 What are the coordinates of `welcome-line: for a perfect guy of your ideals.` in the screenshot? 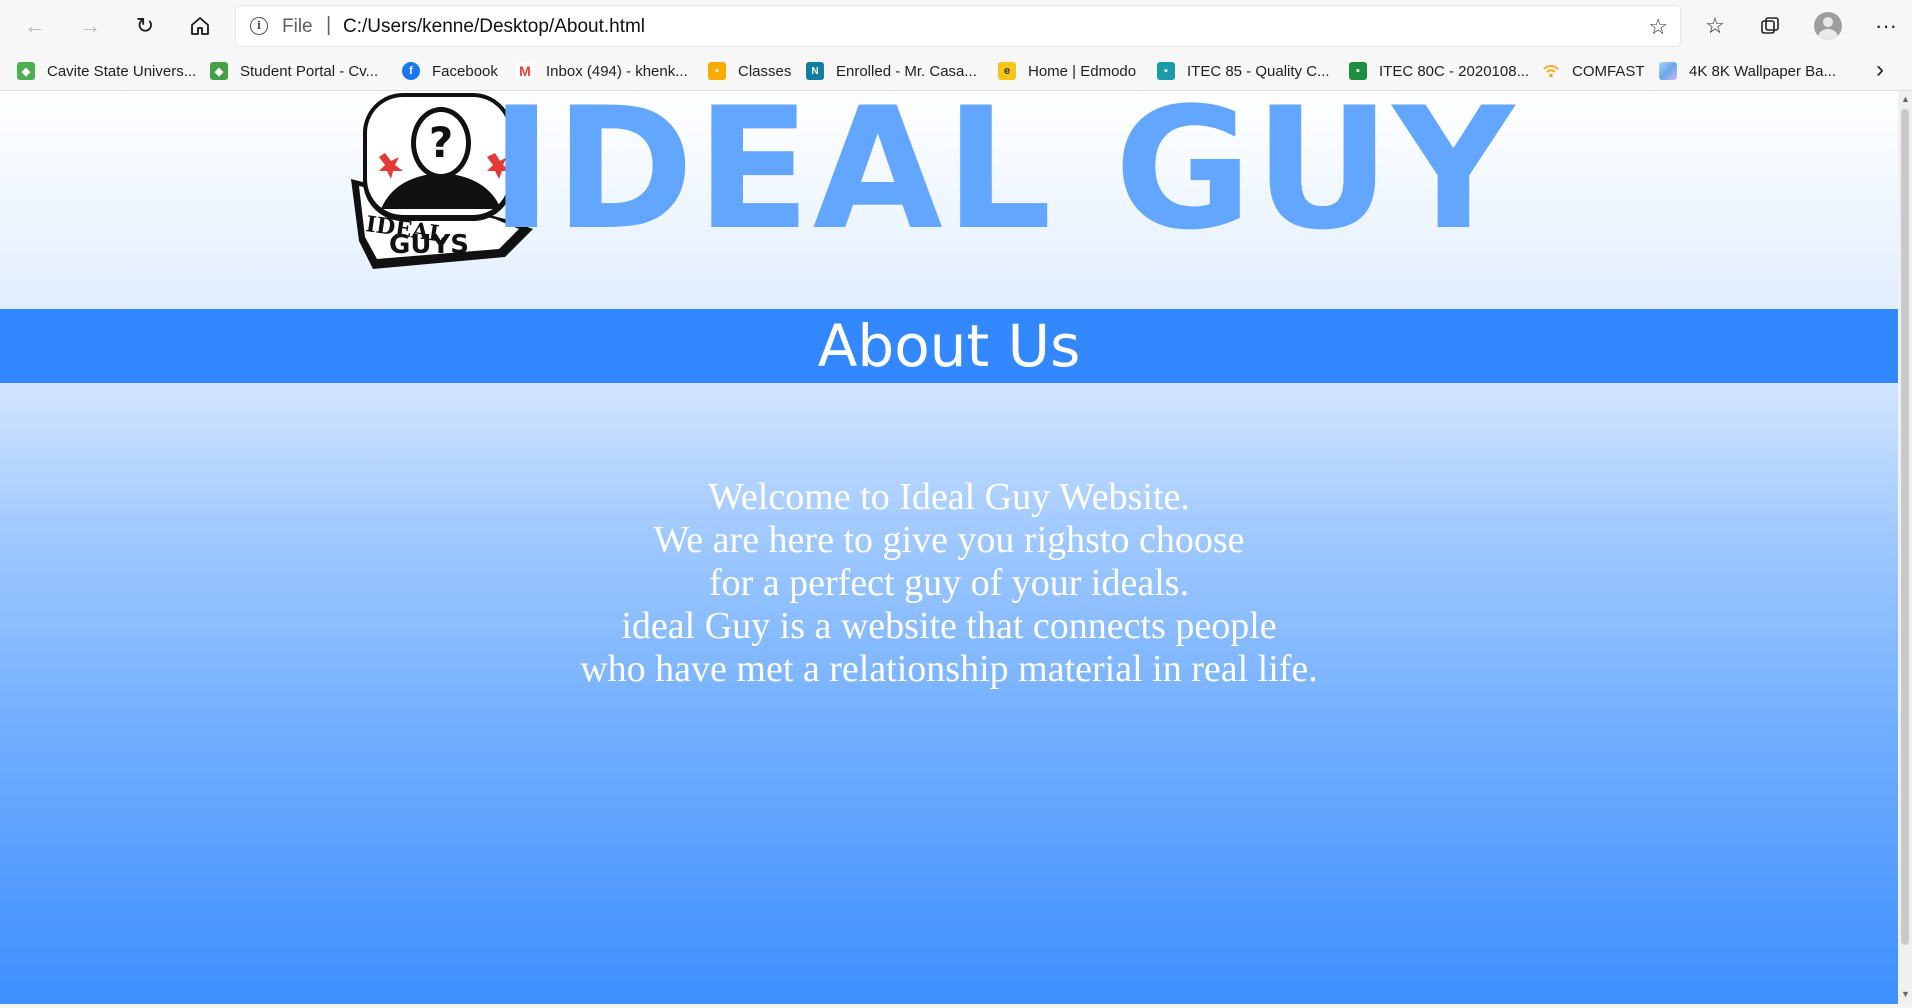 It's located at (949, 583).